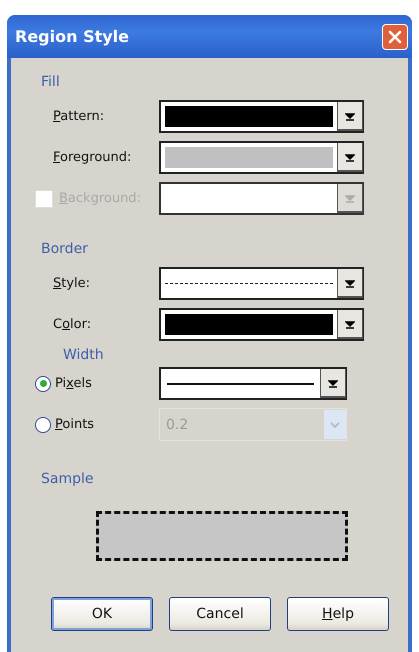 The width and height of the screenshot is (419, 652). I want to click on dialog-button: Cancel, so click(220, 614).